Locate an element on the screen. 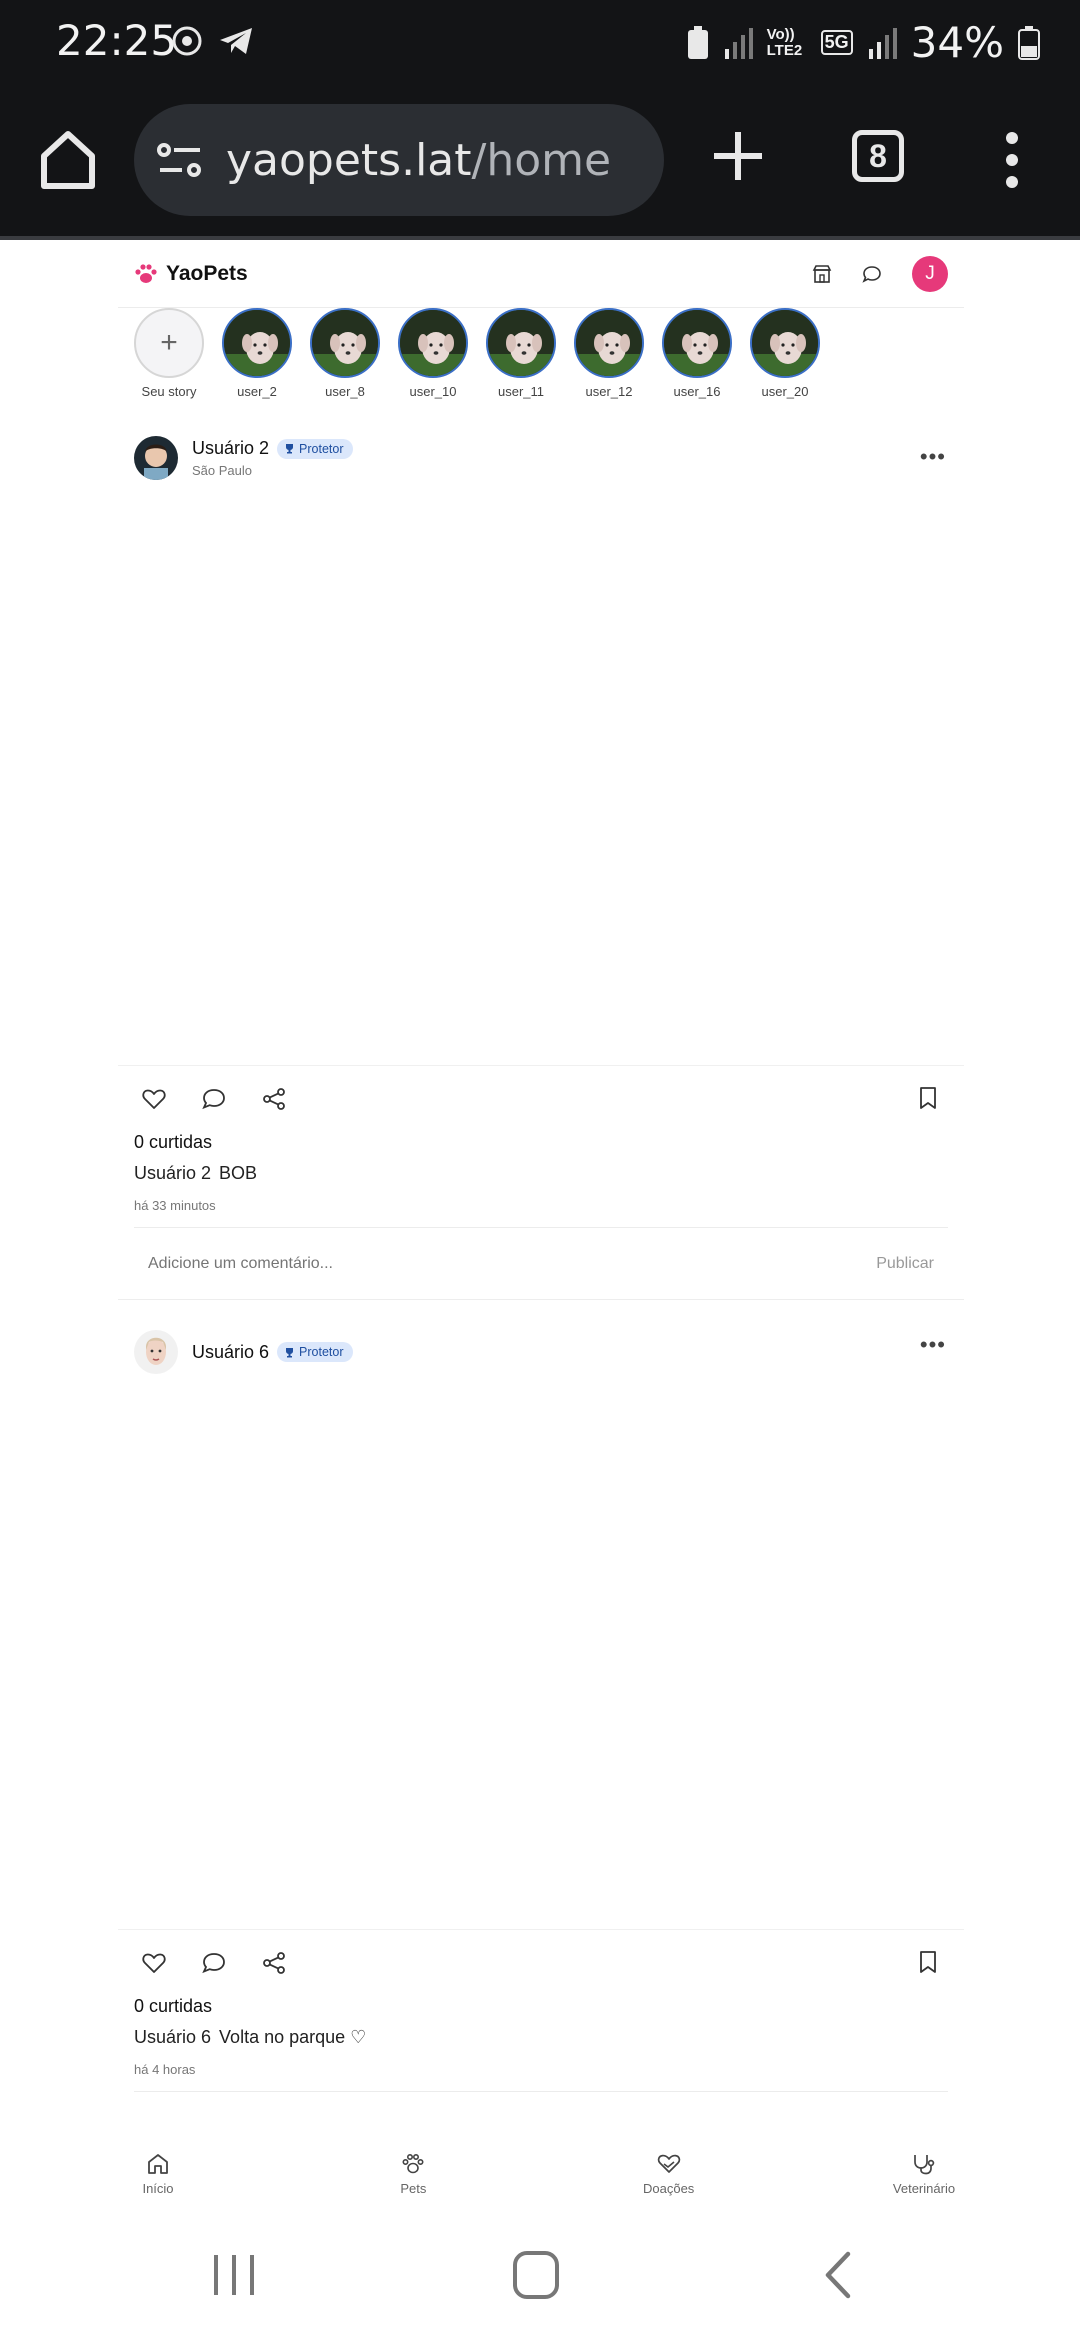  site-settings-icon is located at coordinates (180, 160).